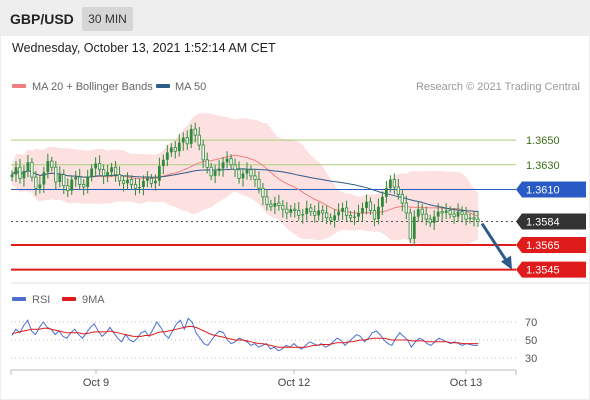 The height and width of the screenshot is (400, 590). What do you see at coordinates (494, 242) in the screenshot?
I see `forecast-arrow-shaft` at bounding box center [494, 242].